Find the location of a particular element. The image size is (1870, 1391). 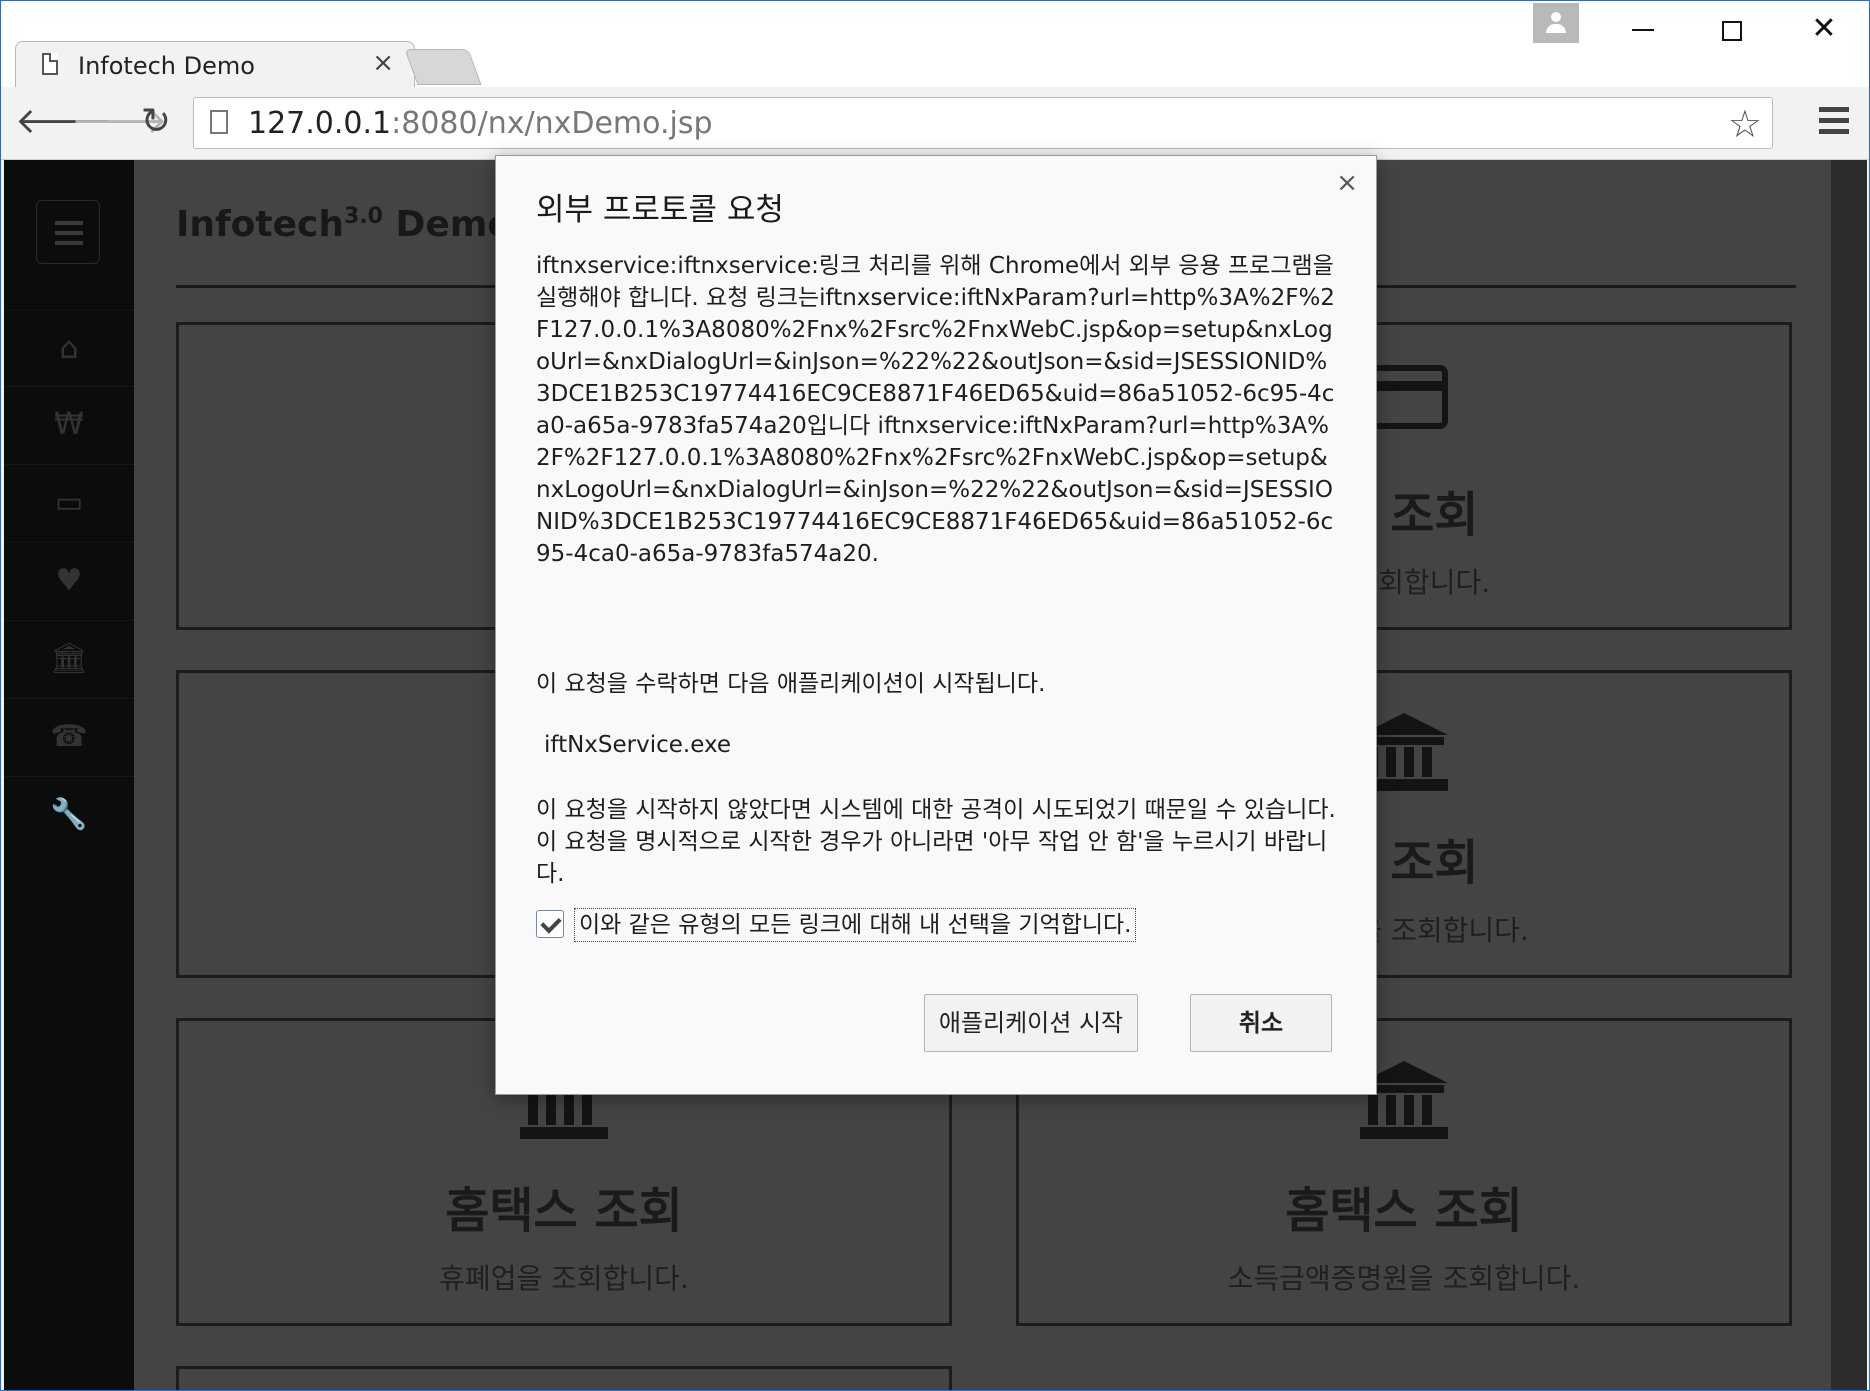

application-name: iftNxService.exe is located at coordinates (638, 745).